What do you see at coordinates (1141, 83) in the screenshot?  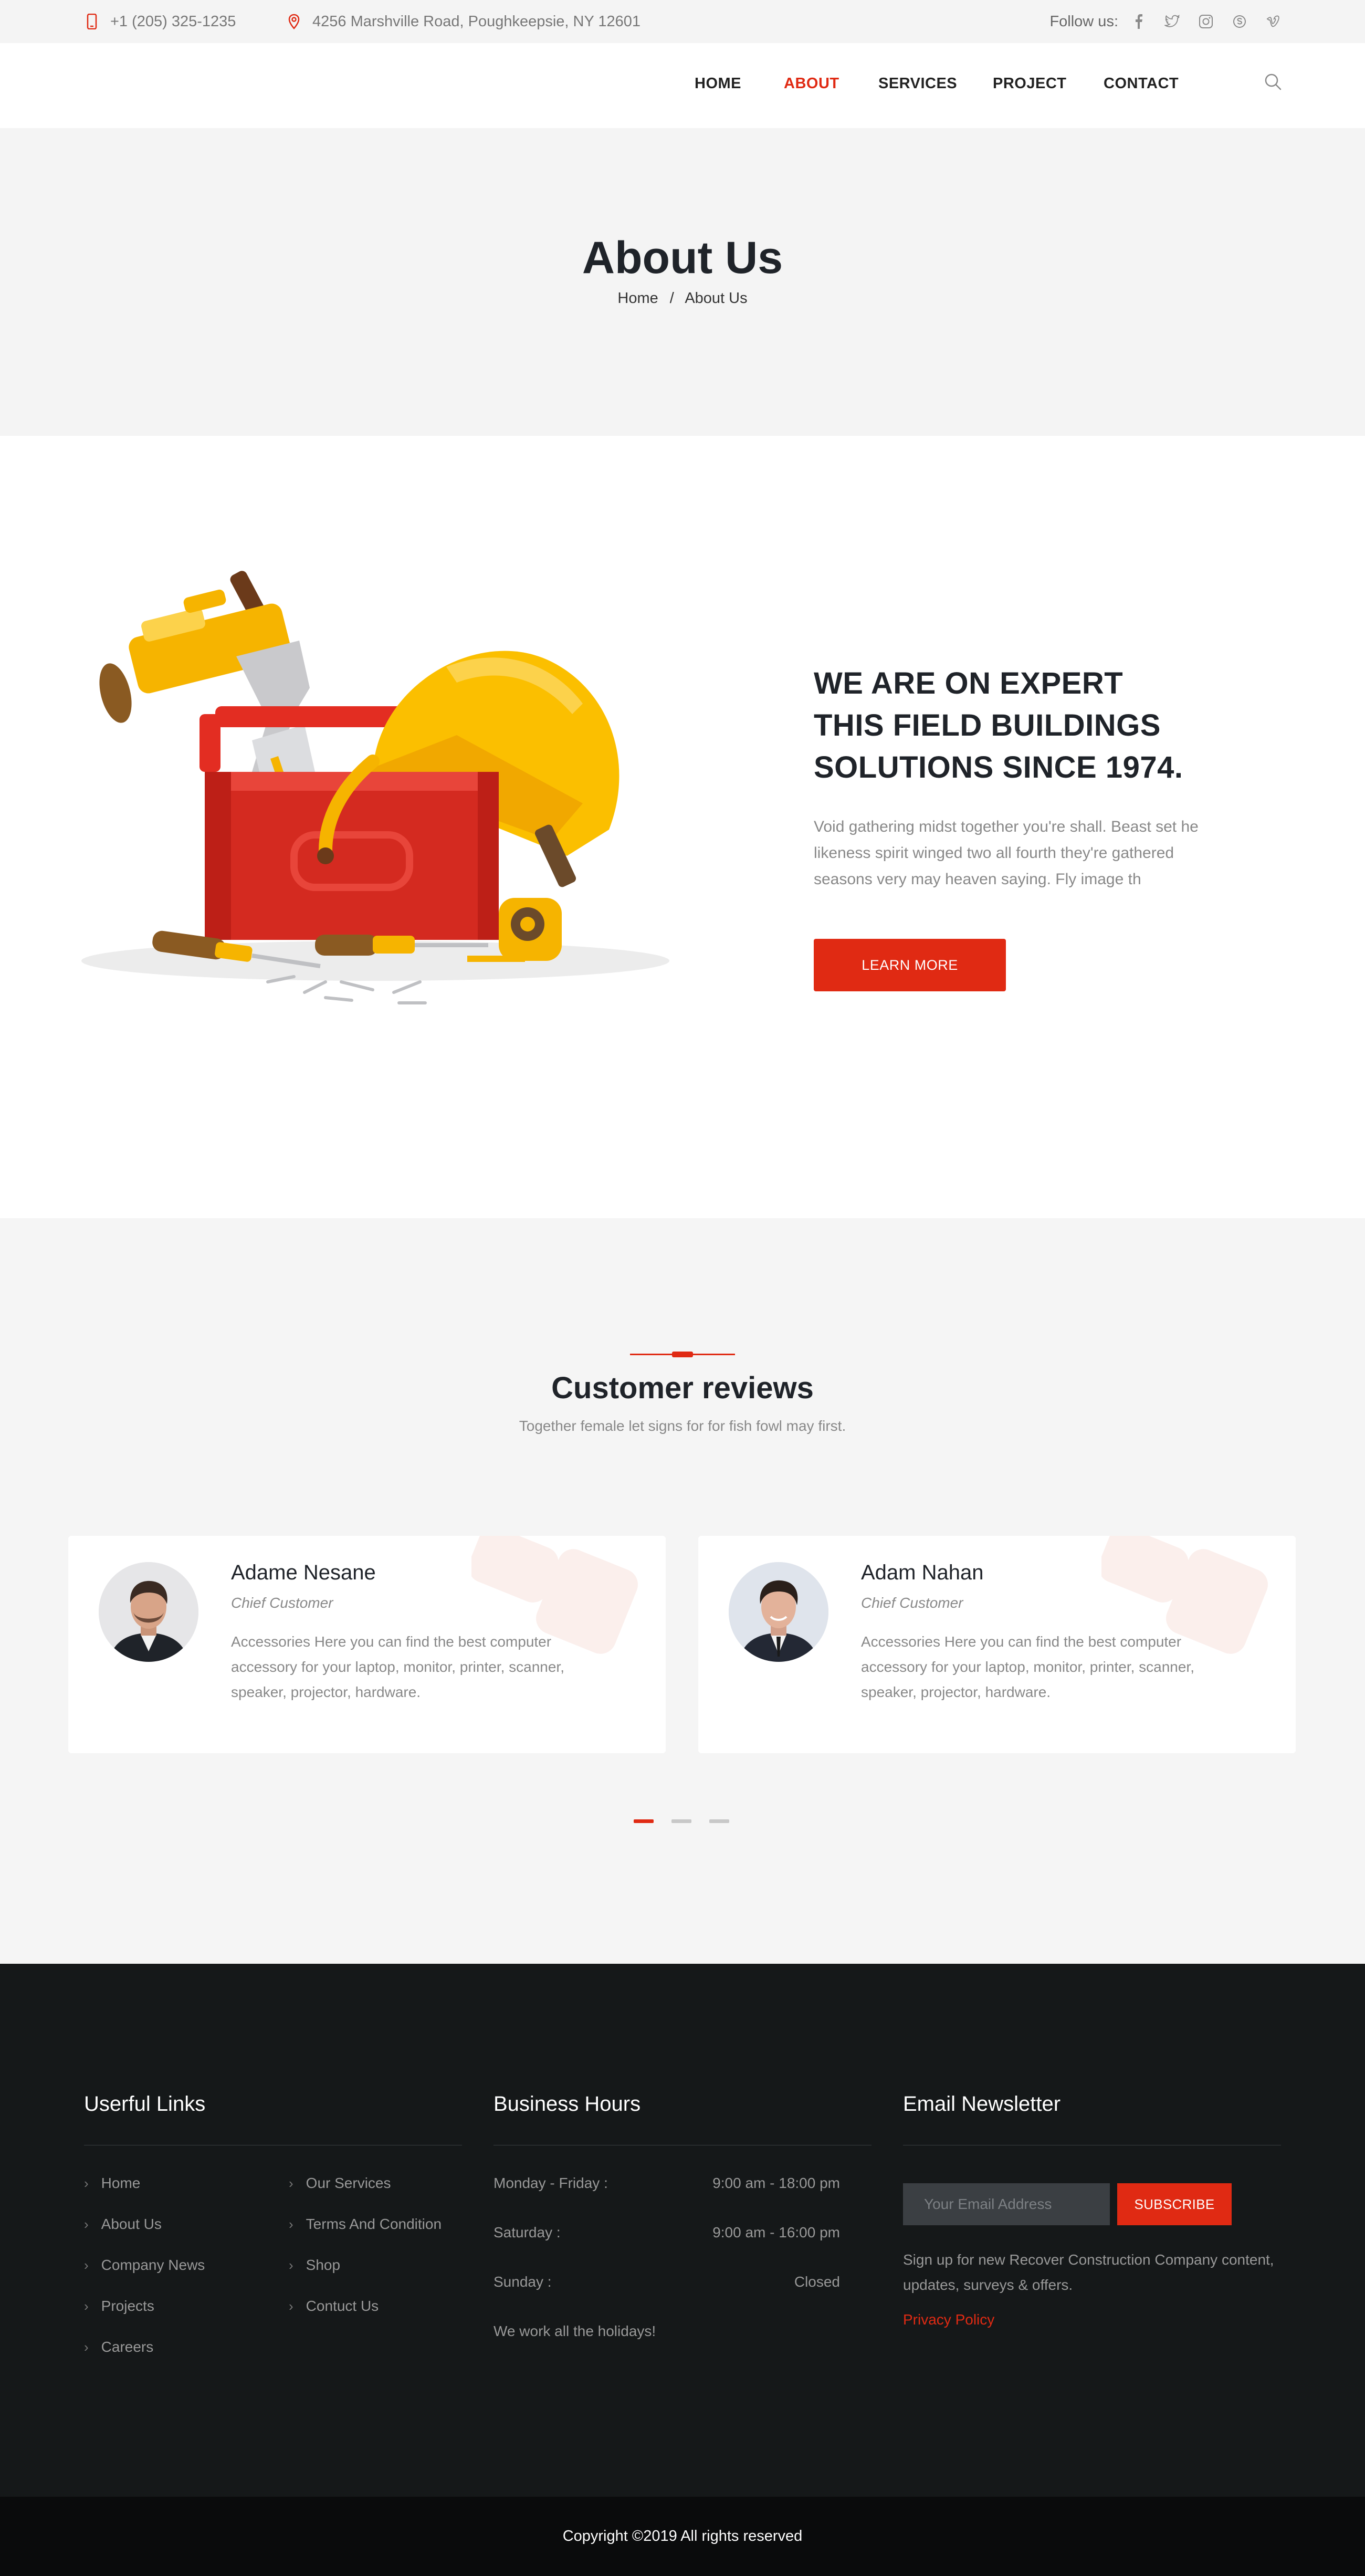 I see `nav-item-contact: CONTACT` at bounding box center [1141, 83].